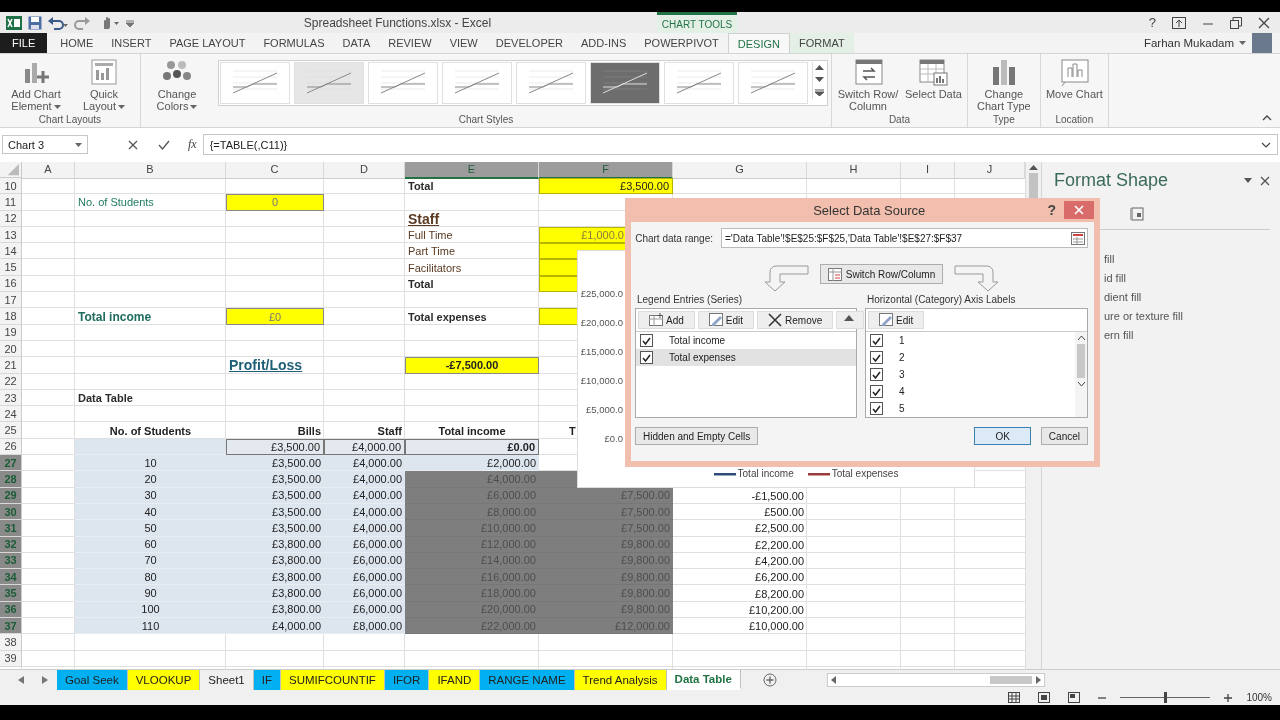 Image resolution: width=1280 pixels, height=720 pixels. I want to click on row-header: 11, so click(11, 202).